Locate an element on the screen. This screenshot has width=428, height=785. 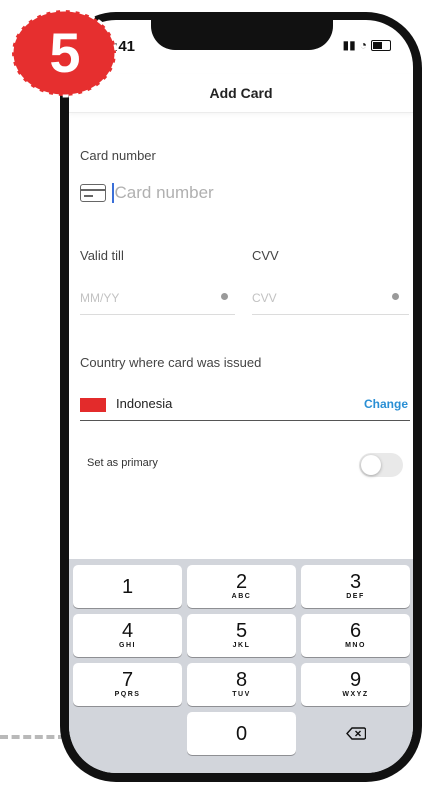
backspace-icon is located at coordinates (355, 733).